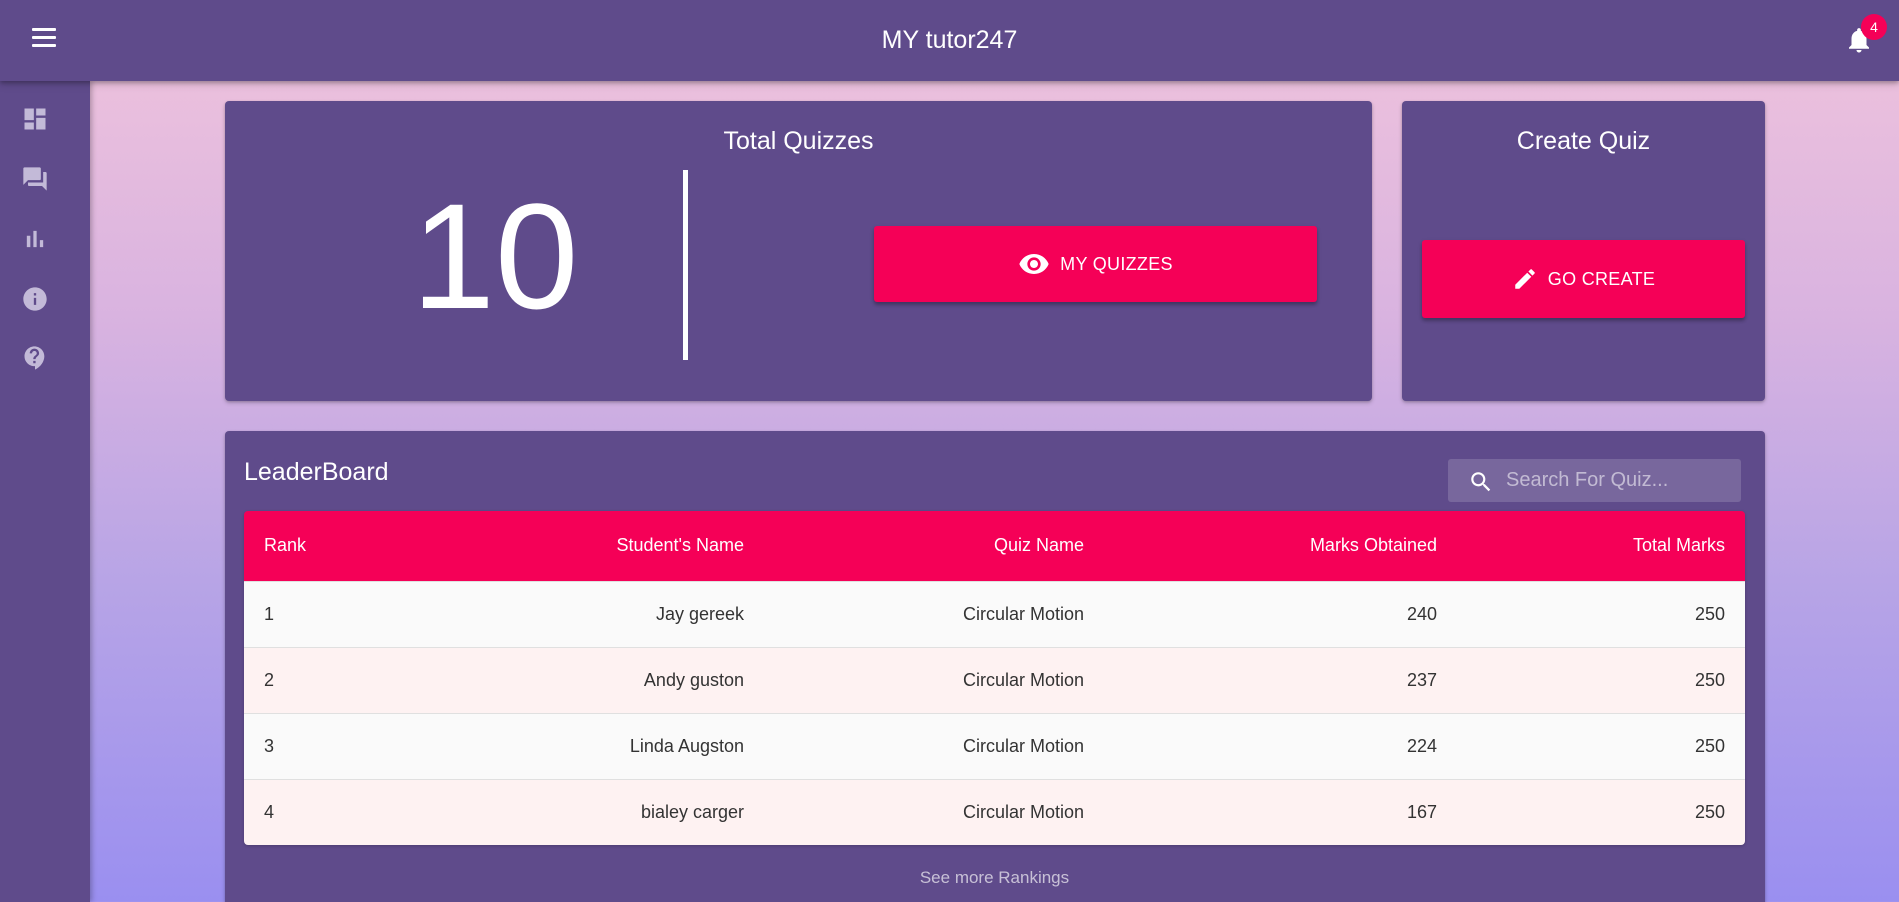  I want to click on go-create-button: GO CREATE, so click(1583, 279).